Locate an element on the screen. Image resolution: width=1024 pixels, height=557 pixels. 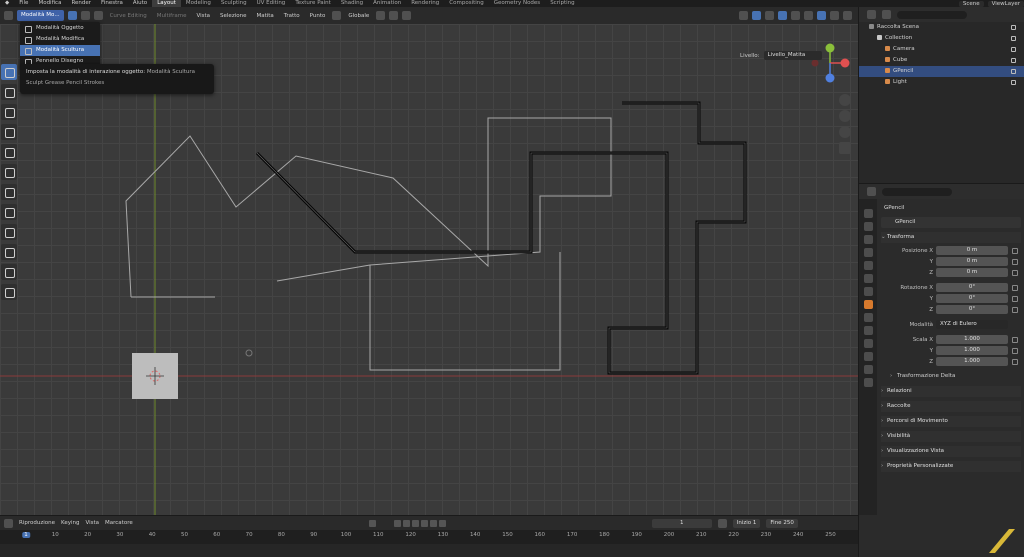
multiframe-toggle: Multiframe is located at coordinates (172, 16).